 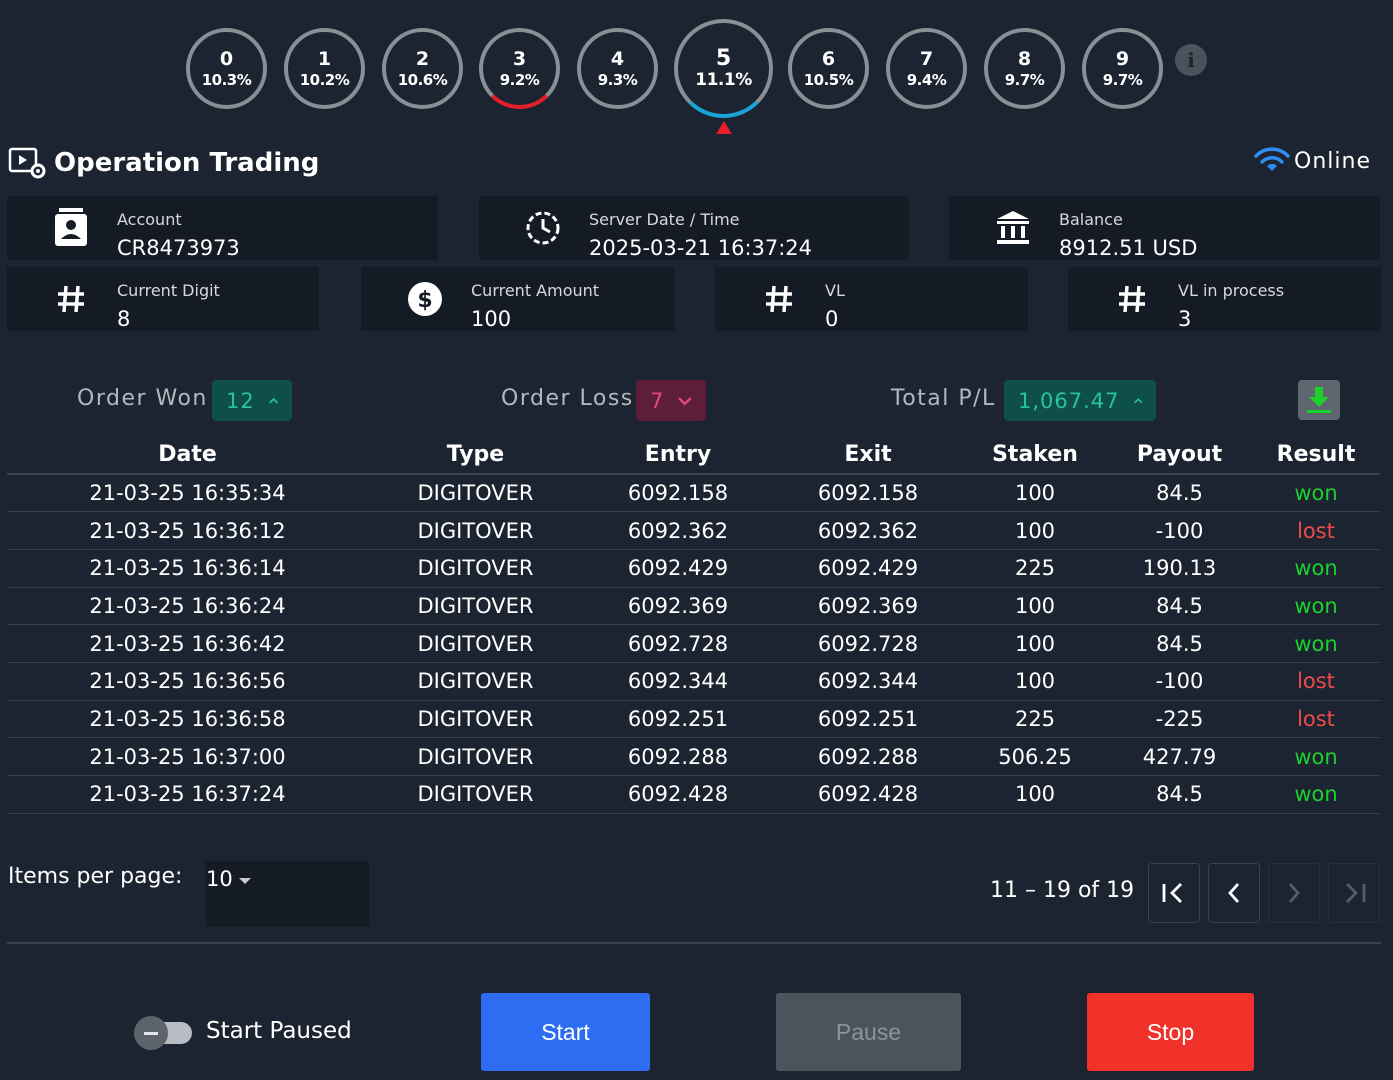 I want to click on items-per-page-select: 10, so click(x=287, y=894).